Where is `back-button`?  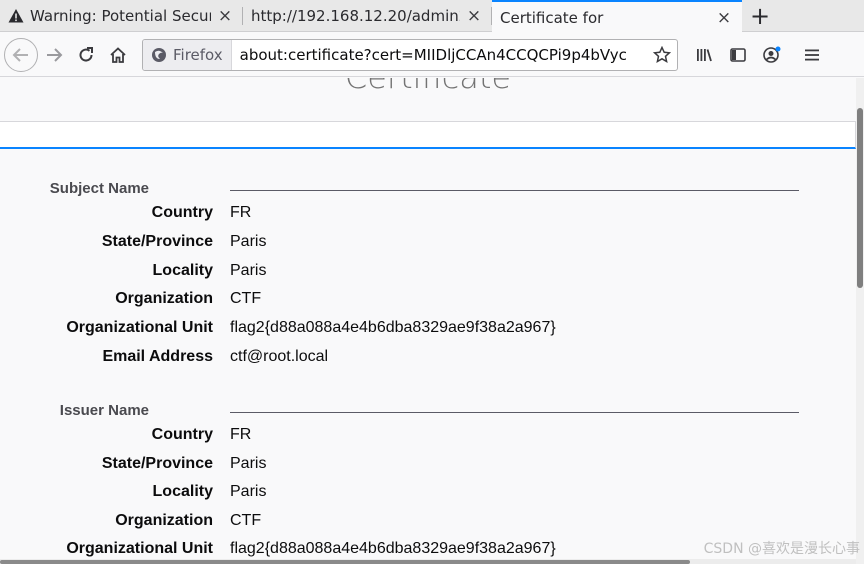 back-button is located at coordinates (21, 54).